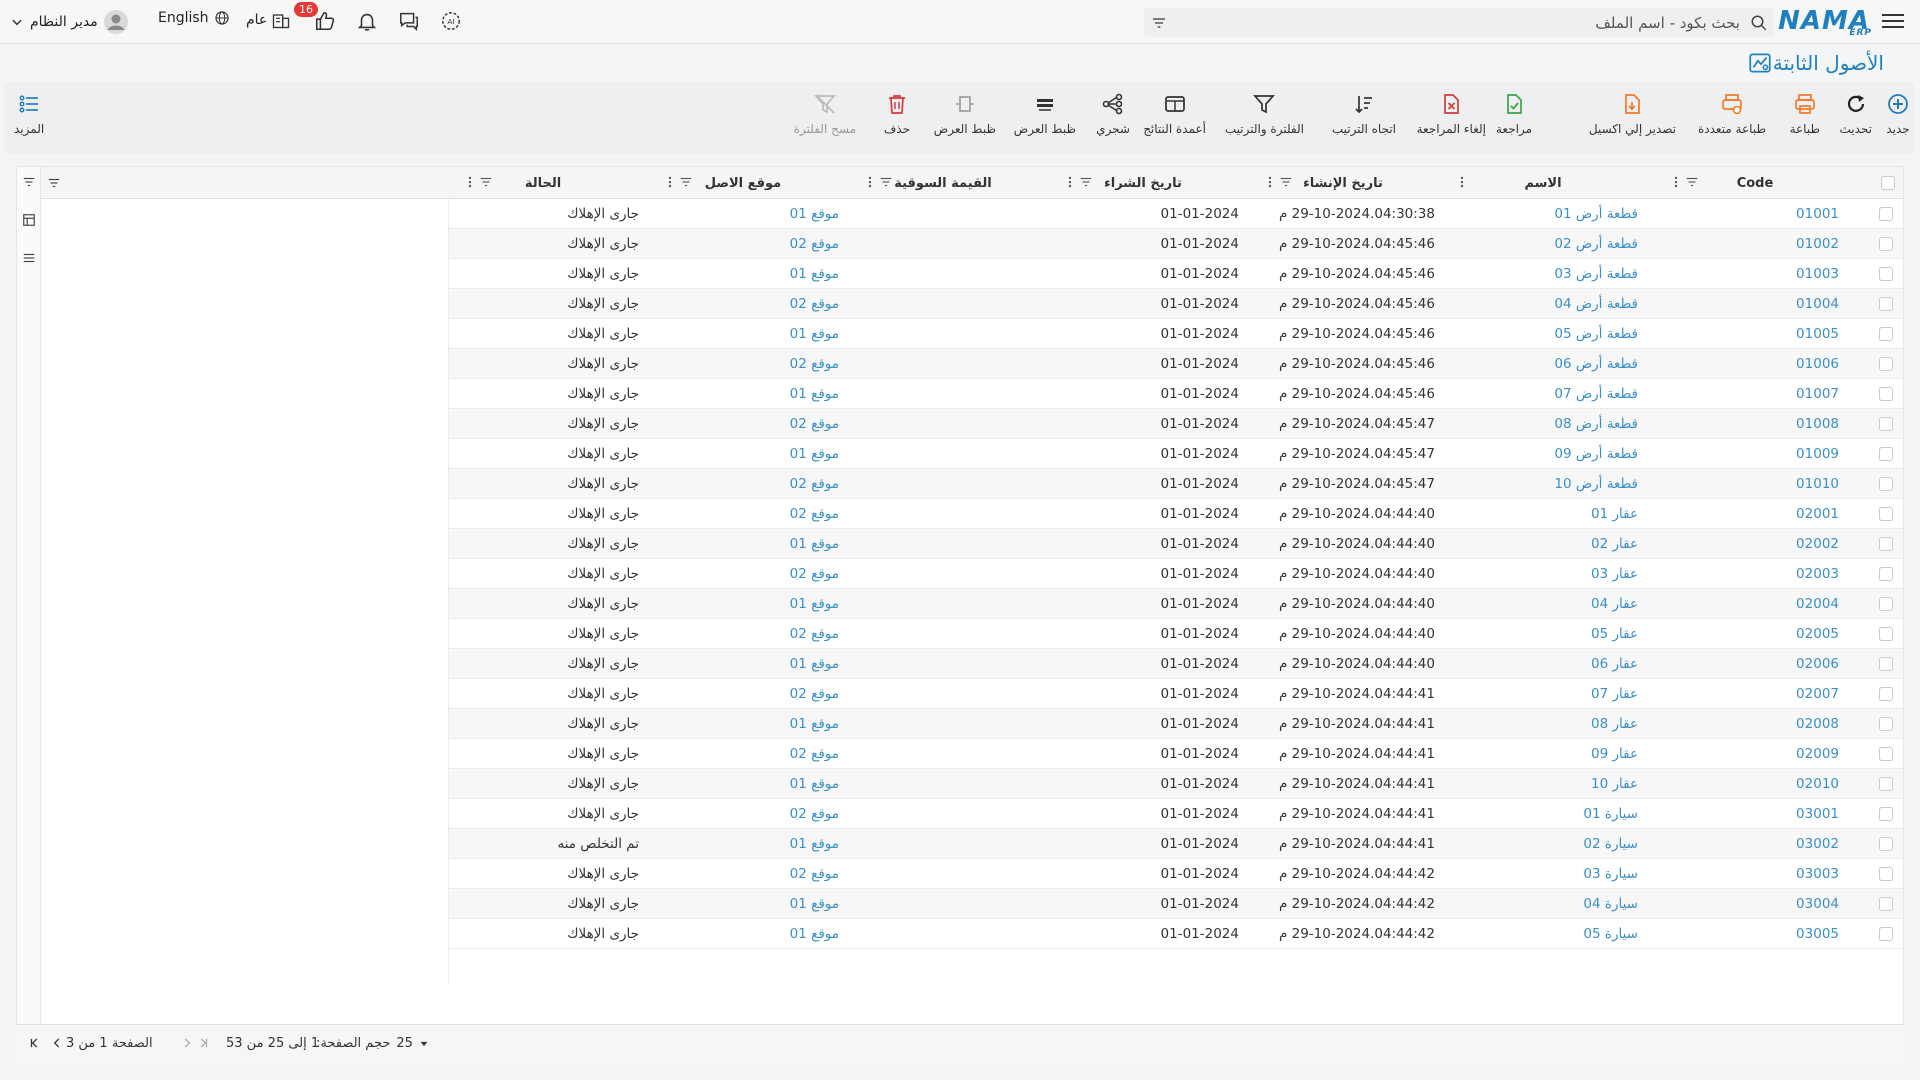 The height and width of the screenshot is (1080, 1920). Describe the element at coordinates (1264, 114) in the screenshot. I see `filter-sort-button: الفلترة والترتيب` at that location.